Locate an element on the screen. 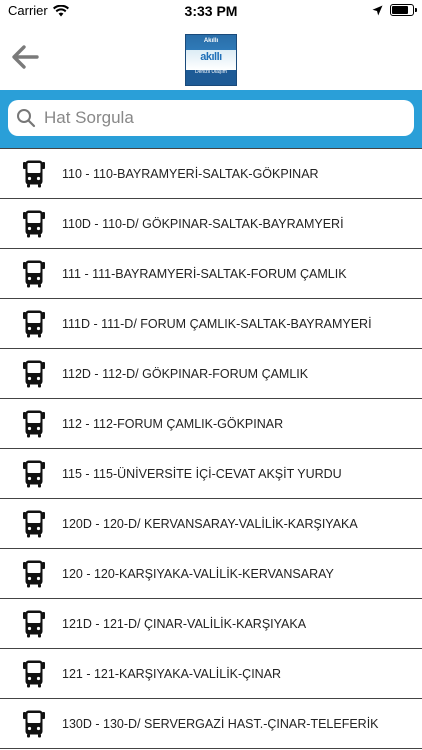 This screenshot has width=422, height=750. route-label: 120 - 120-KARŞIYAKA-VALİLİK-KERVANSARAY is located at coordinates (198, 573).